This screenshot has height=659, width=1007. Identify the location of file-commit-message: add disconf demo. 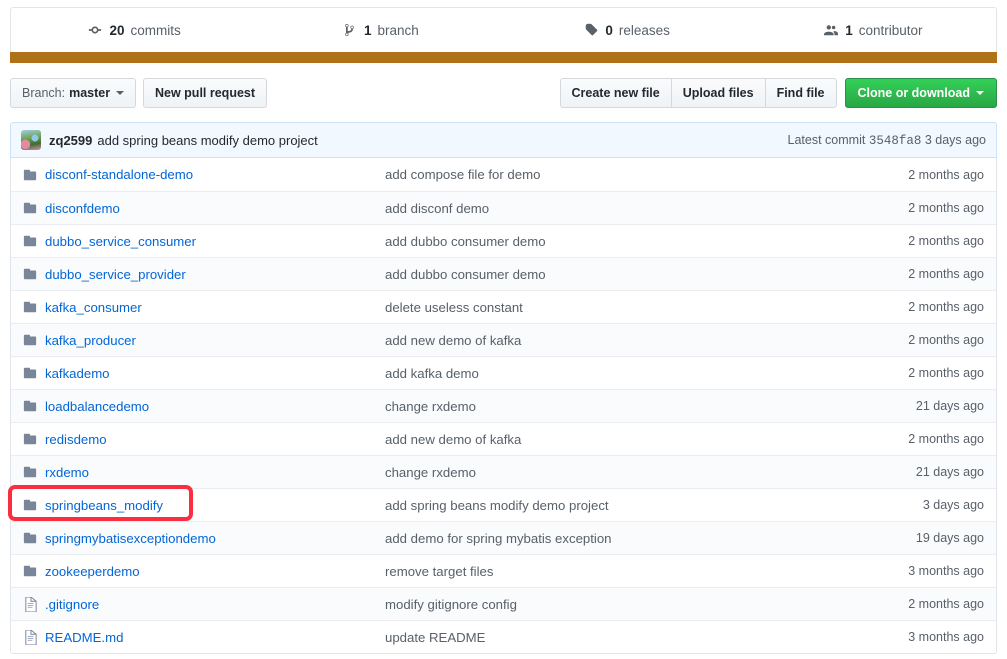
(613, 208).